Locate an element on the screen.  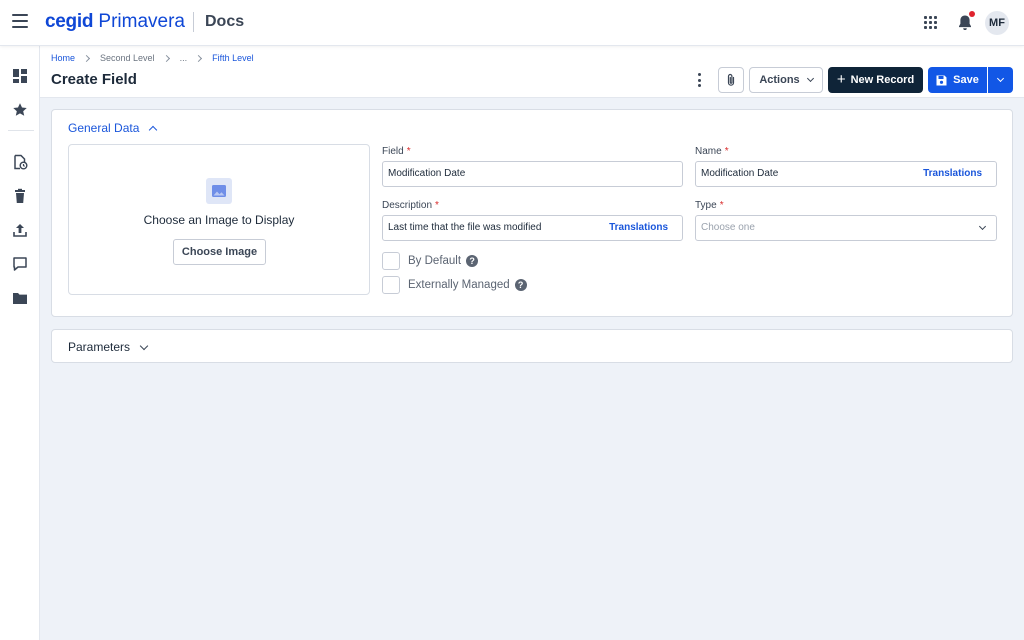
comment-icon is located at coordinates (20, 264).